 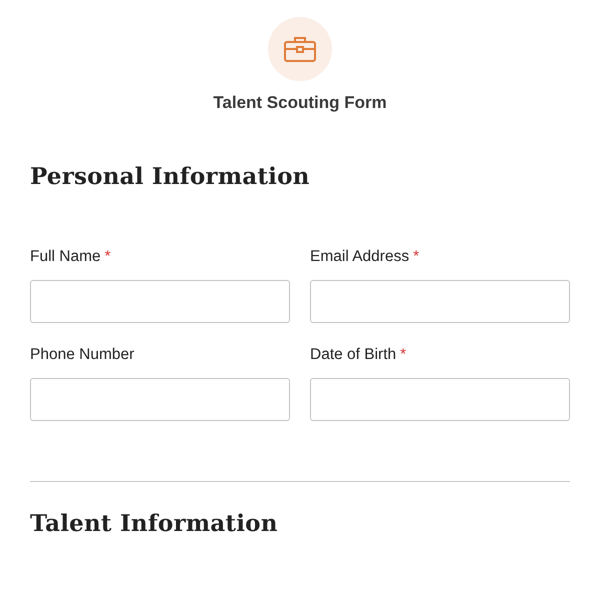 What do you see at coordinates (170, 176) in the screenshot?
I see `section-heading: Personal Information` at bounding box center [170, 176].